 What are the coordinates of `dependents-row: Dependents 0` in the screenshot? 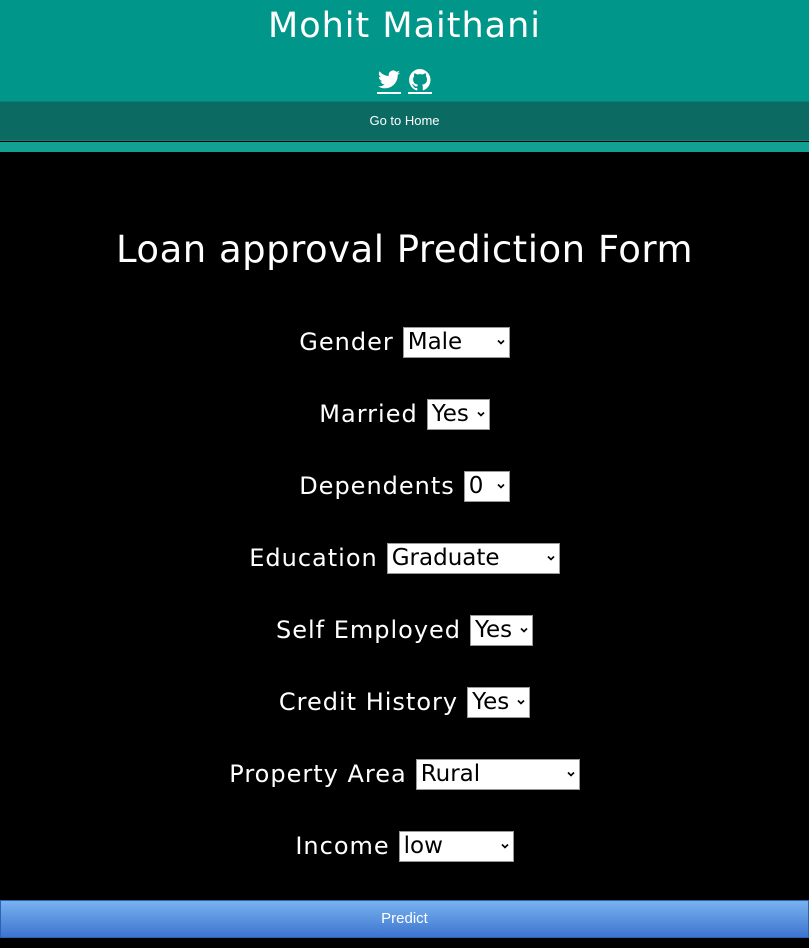 It's located at (404, 486).